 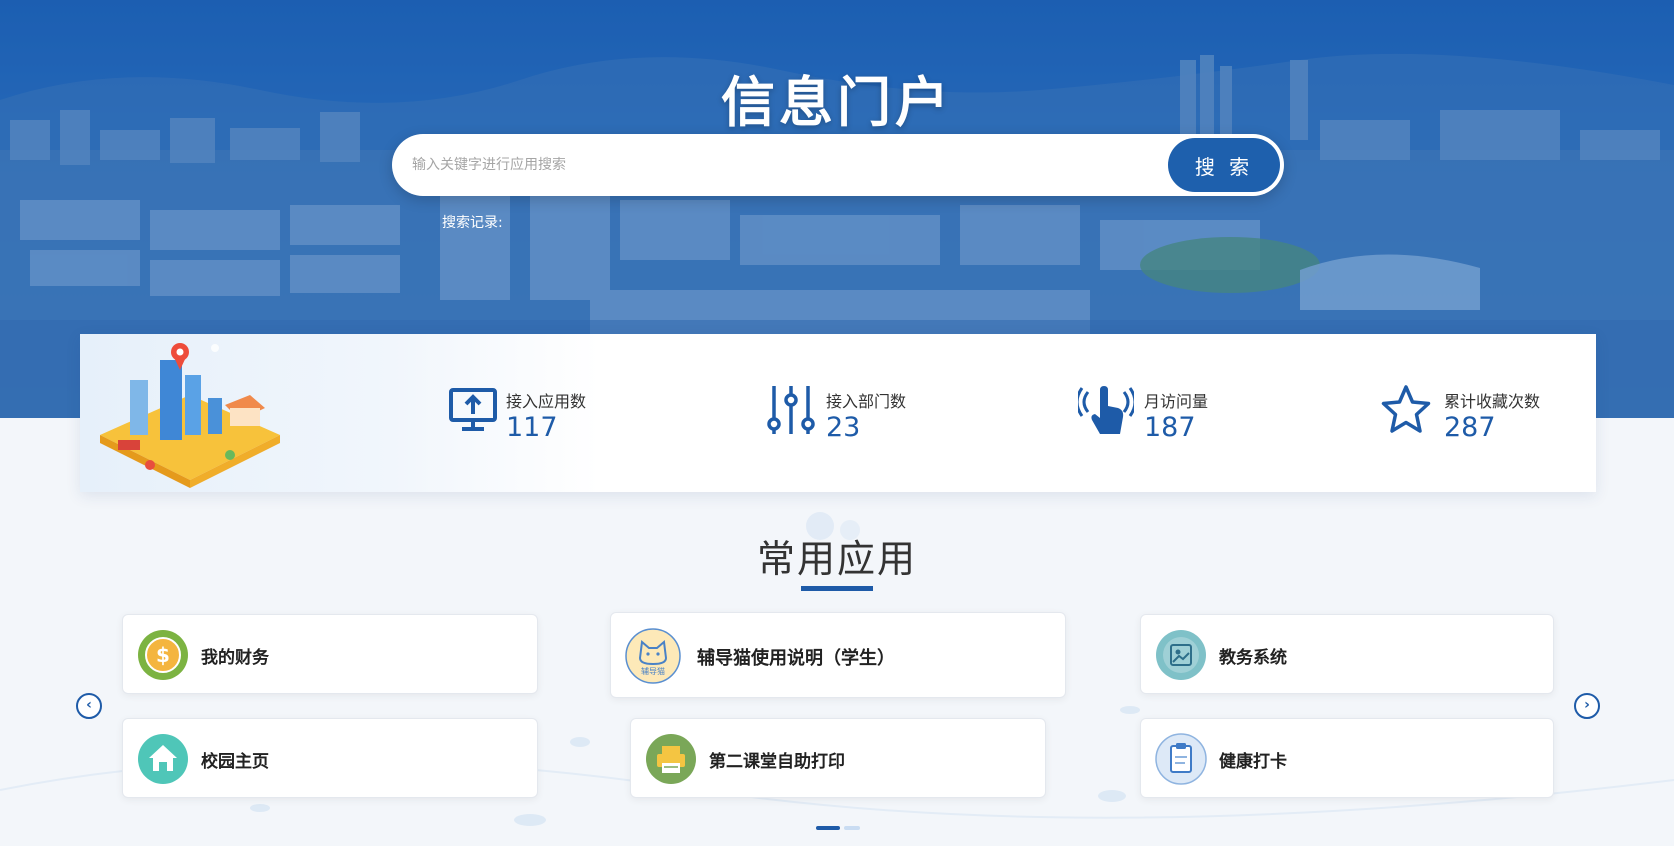 What do you see at coordinates (1106, 410) in the screenshot?
I see `touch-hand-icon` at bounding box center [1106, 410].